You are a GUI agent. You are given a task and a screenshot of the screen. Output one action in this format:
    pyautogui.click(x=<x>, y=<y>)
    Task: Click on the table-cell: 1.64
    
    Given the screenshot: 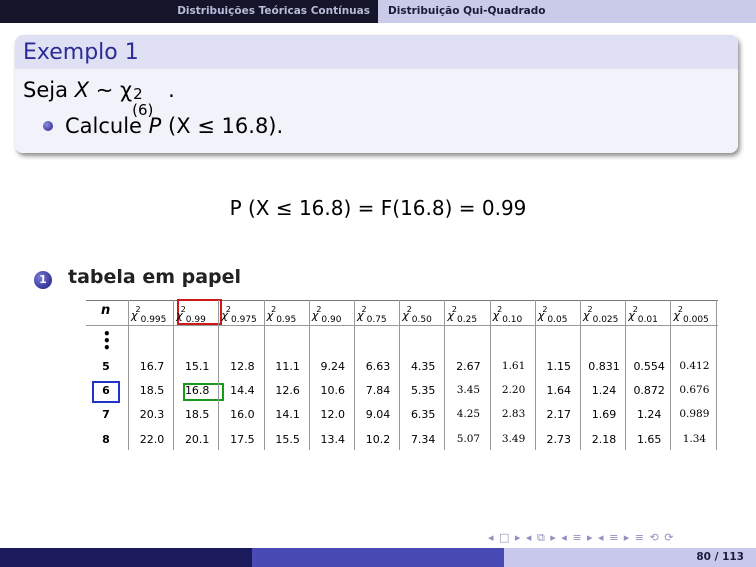 What is the action you would take?
    pyautogui.click(x=559, y=390)
    